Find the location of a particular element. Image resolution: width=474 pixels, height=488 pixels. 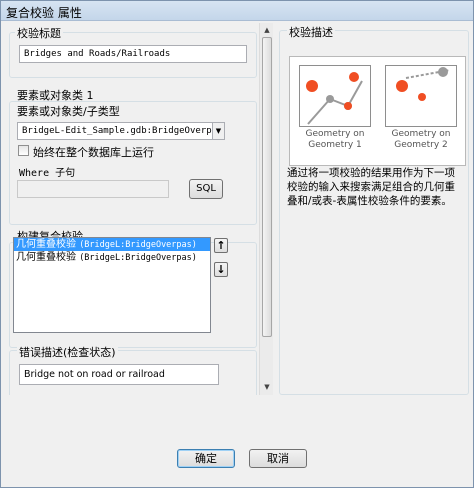

vertical-scrollbar: ▲ ▼ is located at coordinates (266, 209).